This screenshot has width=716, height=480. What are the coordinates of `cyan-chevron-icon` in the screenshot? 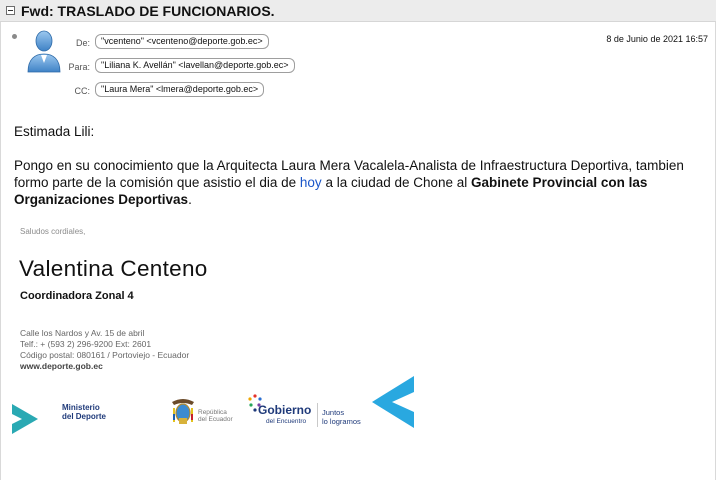 It's located at (393, 402).